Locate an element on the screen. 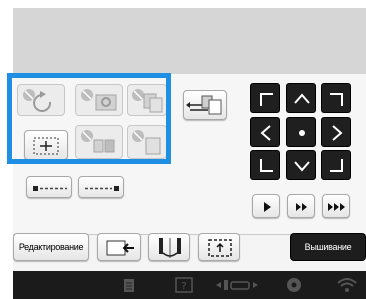  frame-move-icon is located at coordinates (237, 285).